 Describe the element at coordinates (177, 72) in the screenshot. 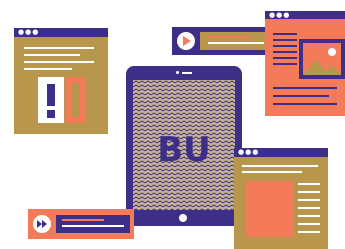

I see `camera-dot` at that location.